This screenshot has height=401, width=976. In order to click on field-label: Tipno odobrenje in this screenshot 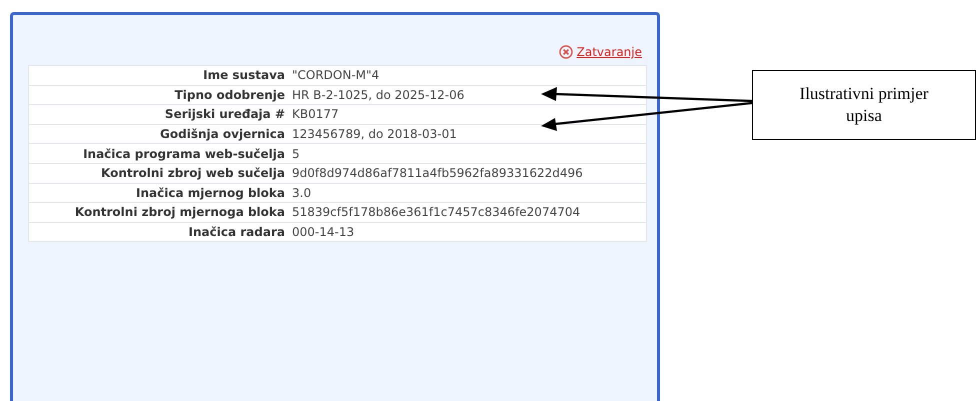, I will do `click(158, 95)`.